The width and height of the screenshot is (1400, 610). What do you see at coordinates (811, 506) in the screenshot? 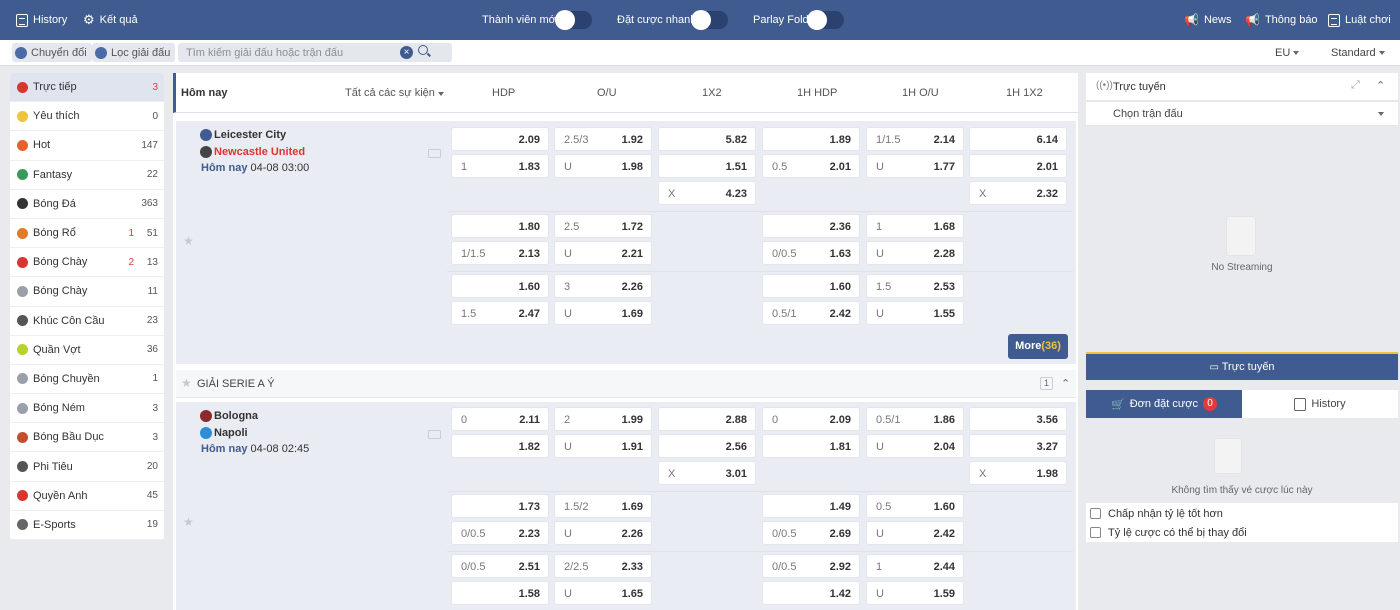
I see `odds-cell: 1.49` at bounding box center [811, 506].